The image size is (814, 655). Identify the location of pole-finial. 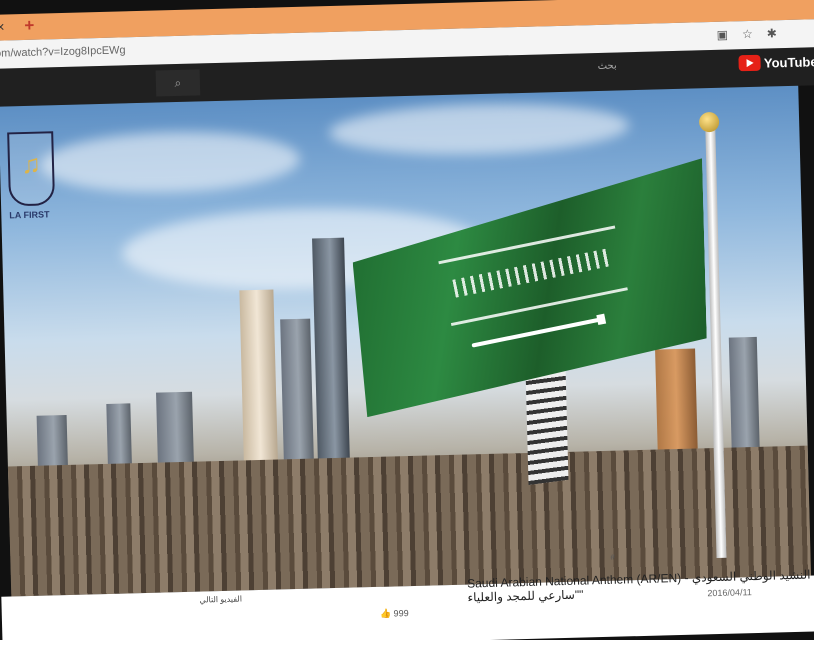
(709, 122).